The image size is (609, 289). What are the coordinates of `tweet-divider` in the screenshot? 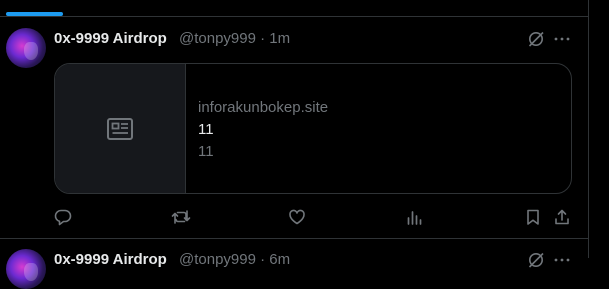 It's located at (294, 238).